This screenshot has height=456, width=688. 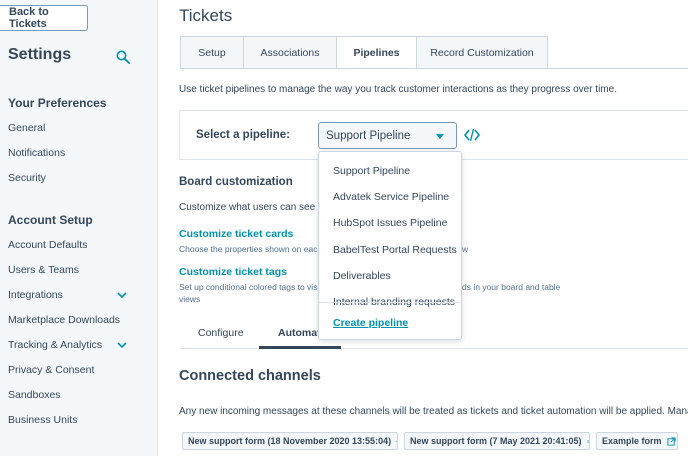 I want to click on sidebar-item-sandboxes: Sandboxes, so click(x=34, y=395).